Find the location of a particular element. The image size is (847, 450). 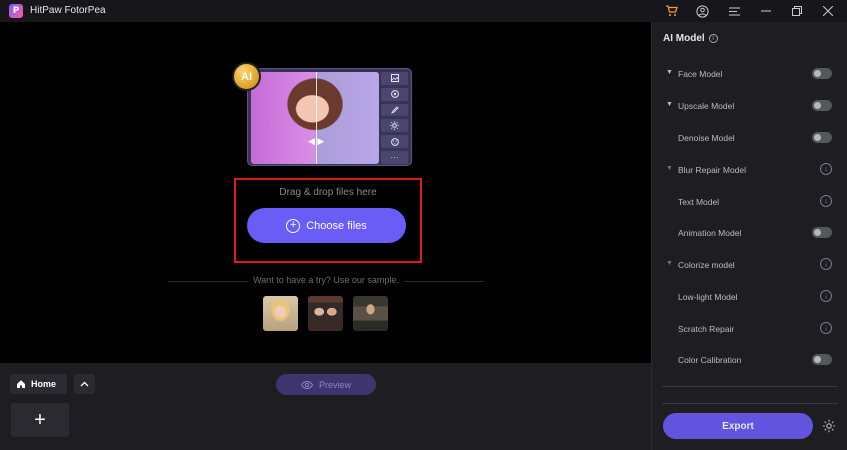

preview-label: Preview is located at coordinates (334, 384).